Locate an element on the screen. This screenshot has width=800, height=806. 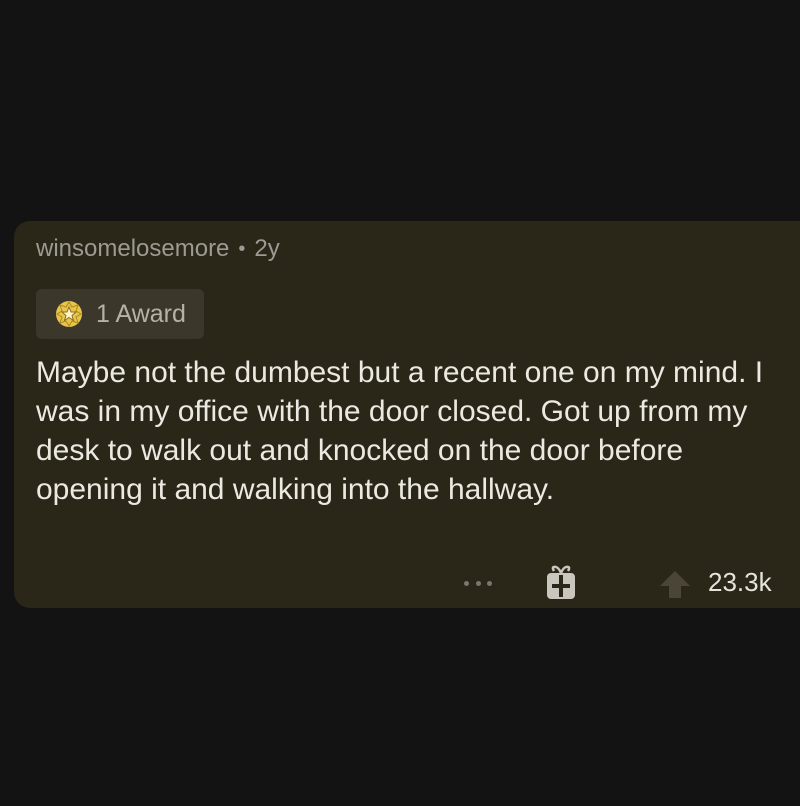
award-label: 1 Award is located at coordinates (141, 313).